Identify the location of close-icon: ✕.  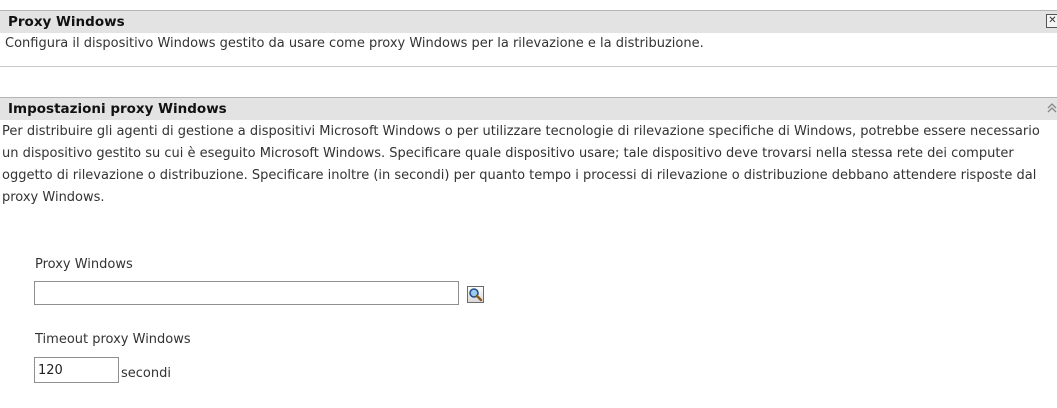
(1051, 21).